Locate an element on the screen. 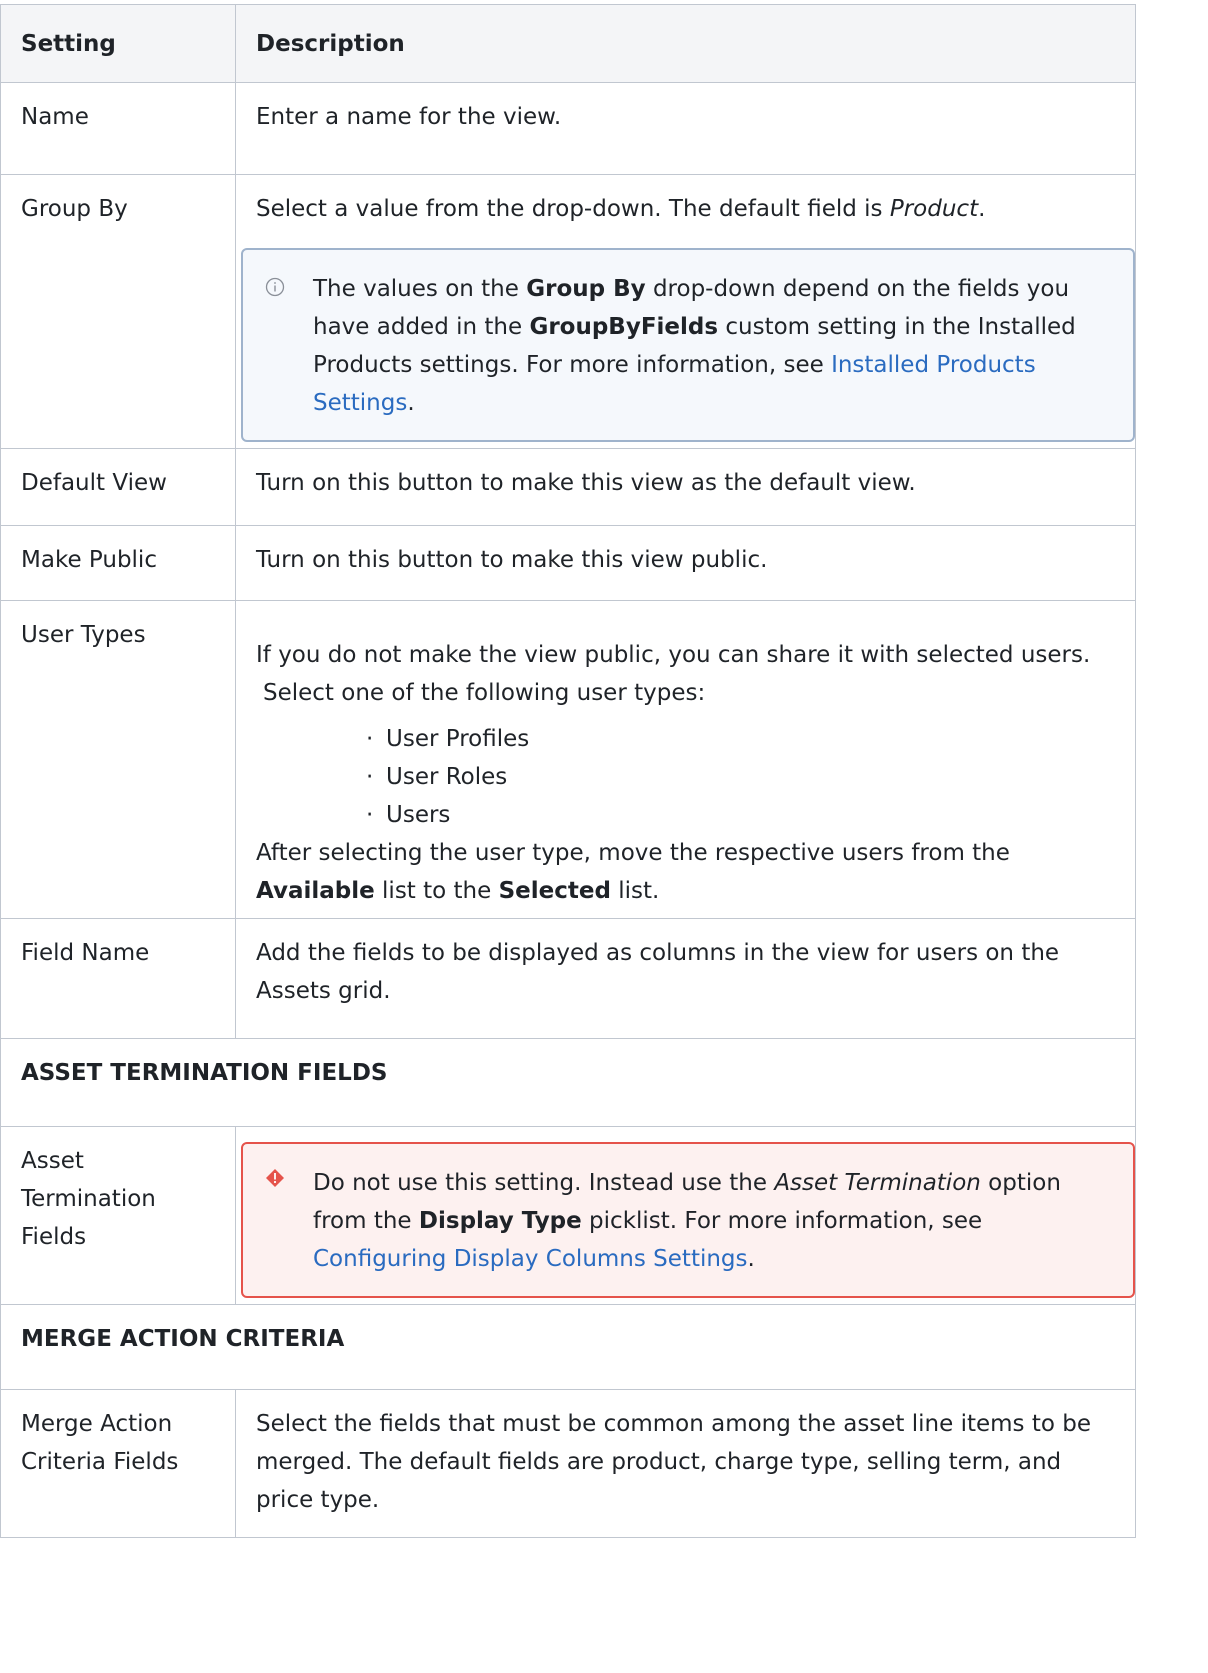 The width and height of the screenshot is (1208, 1673). header-row: Setting Description is located at coordinates (568, 43).